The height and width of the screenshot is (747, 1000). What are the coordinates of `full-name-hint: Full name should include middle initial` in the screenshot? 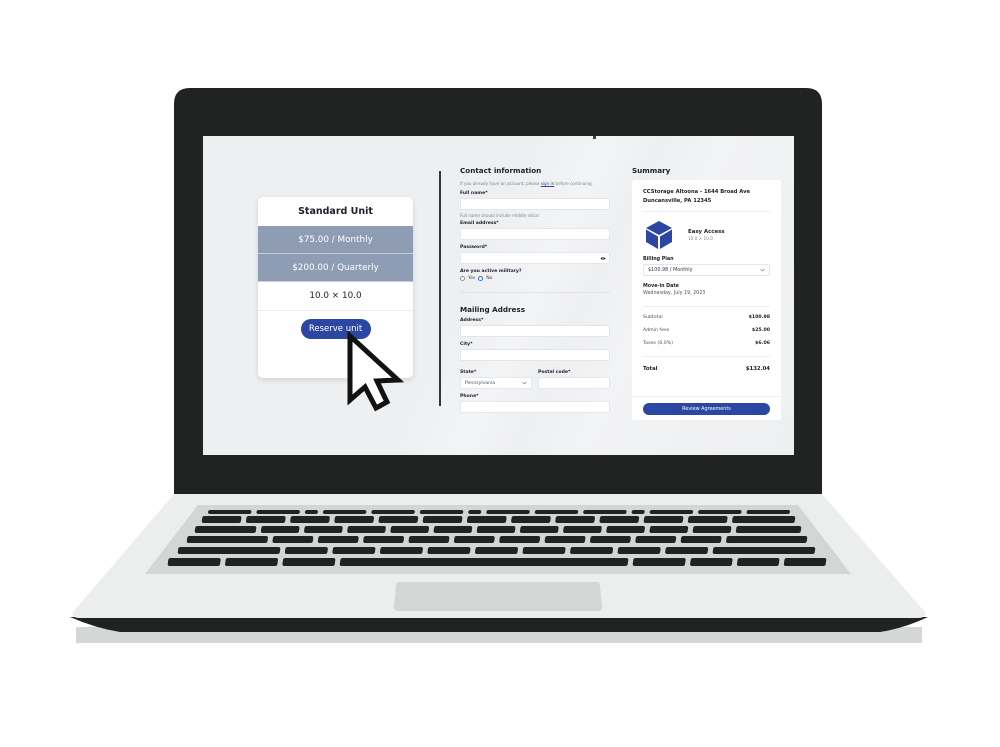 It's located at (499, 215).